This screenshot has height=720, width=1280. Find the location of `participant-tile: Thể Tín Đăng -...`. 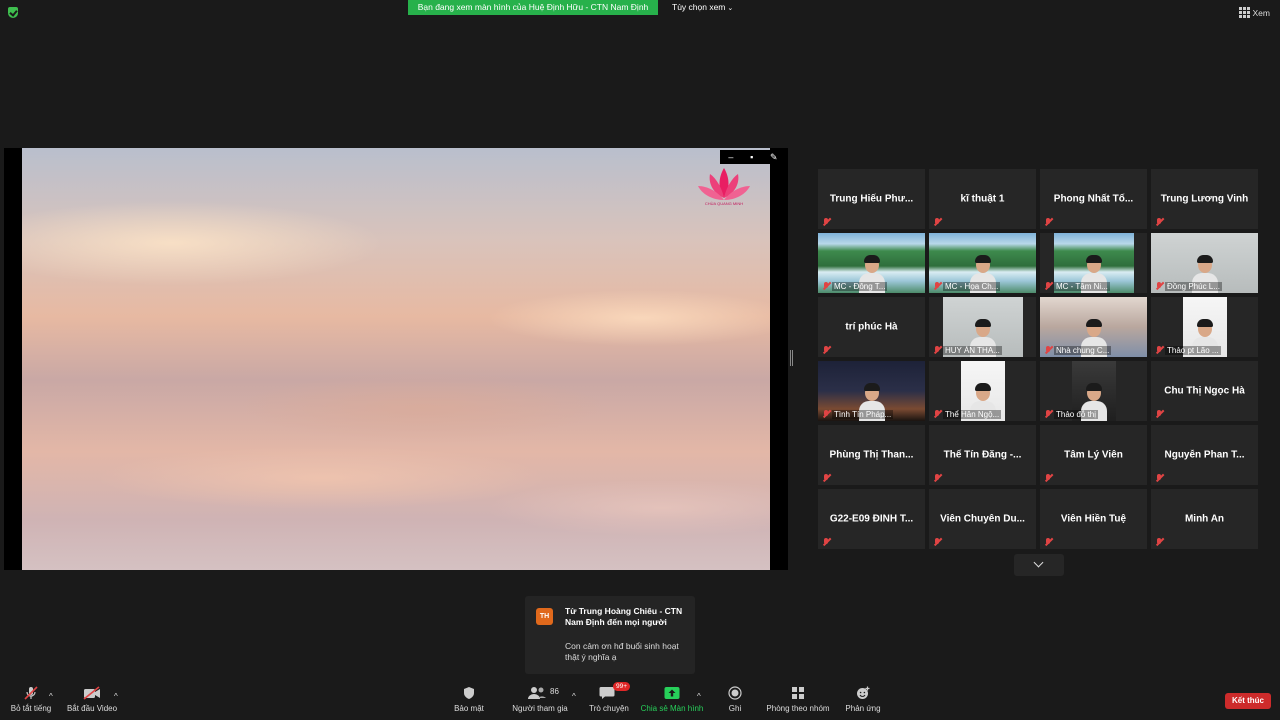

participant-tile: Thể Tín Đăng -... is located at coordinates (982, 455).